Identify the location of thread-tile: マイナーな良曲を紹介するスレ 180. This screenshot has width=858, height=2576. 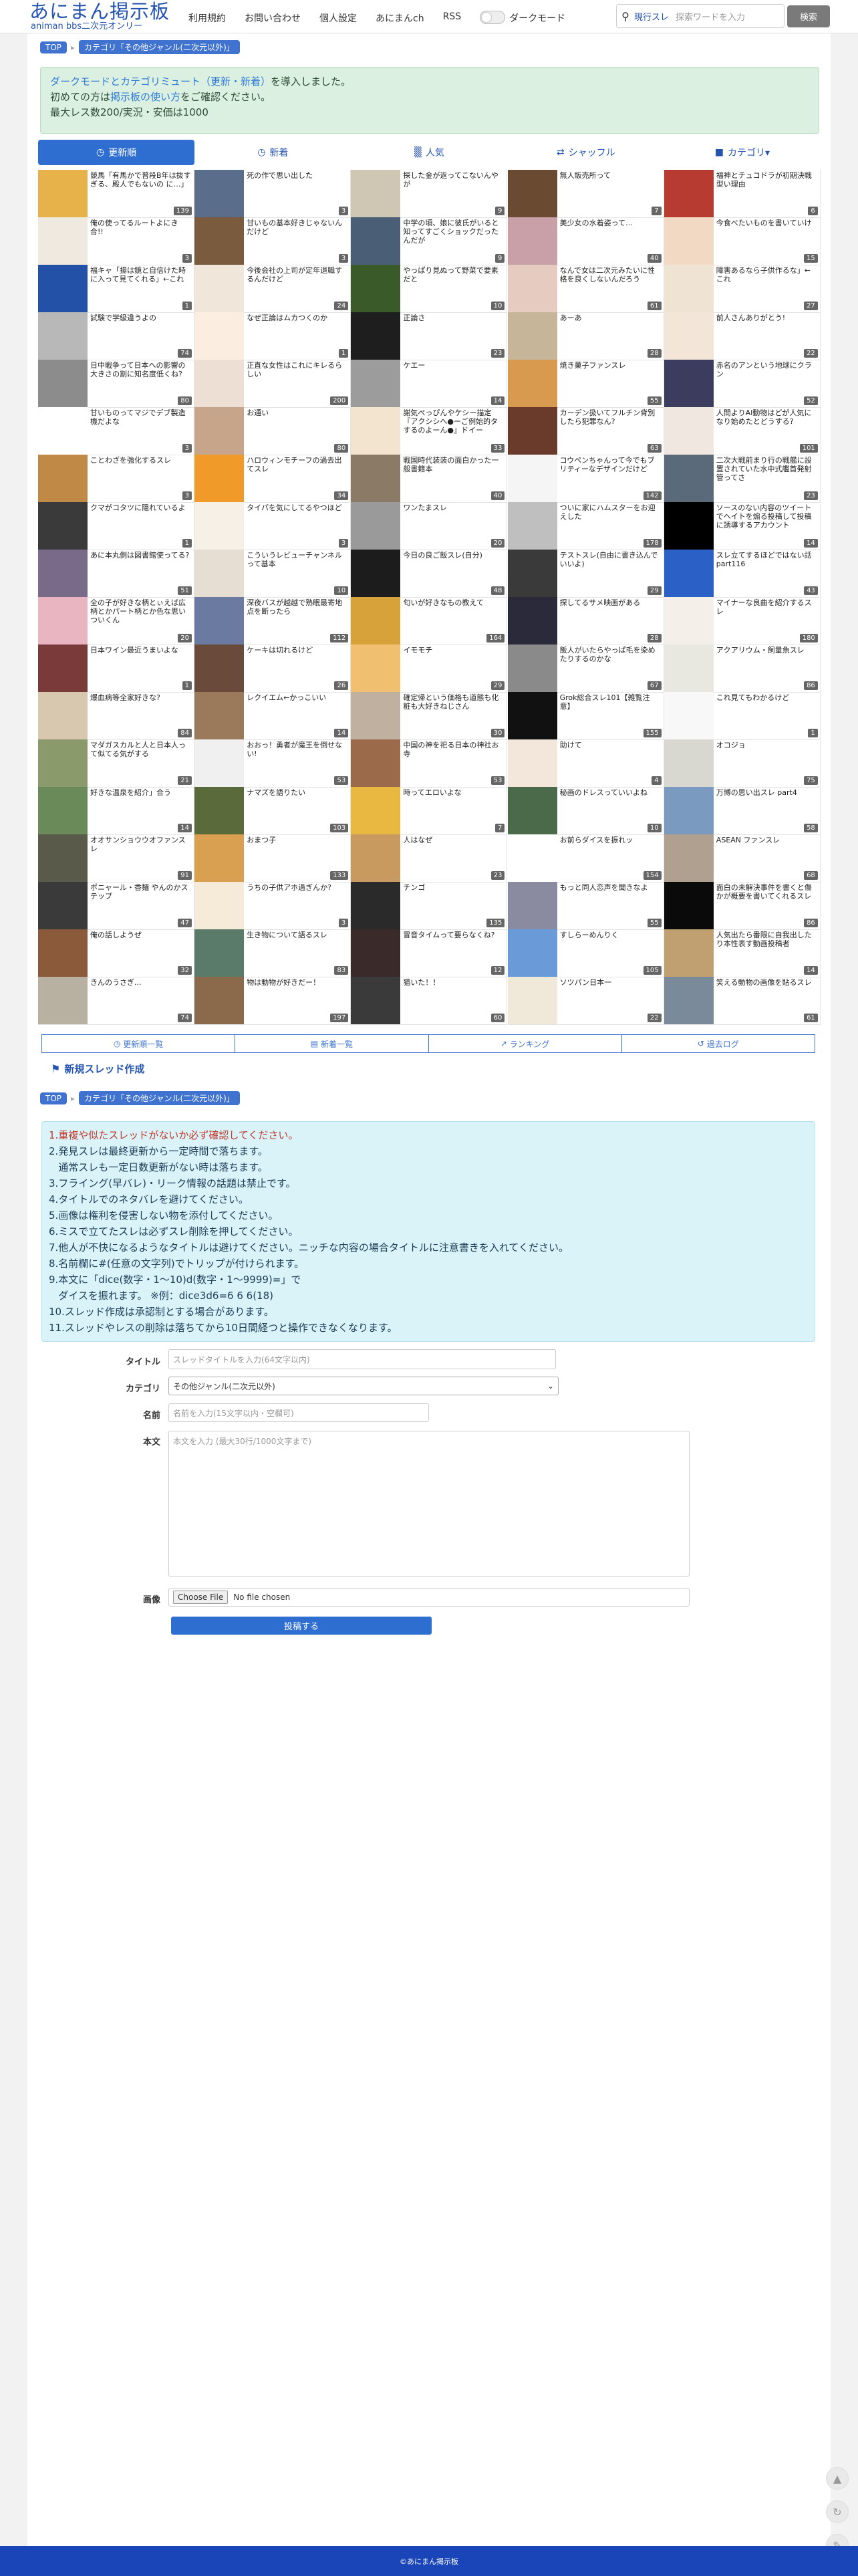
(742, 621).